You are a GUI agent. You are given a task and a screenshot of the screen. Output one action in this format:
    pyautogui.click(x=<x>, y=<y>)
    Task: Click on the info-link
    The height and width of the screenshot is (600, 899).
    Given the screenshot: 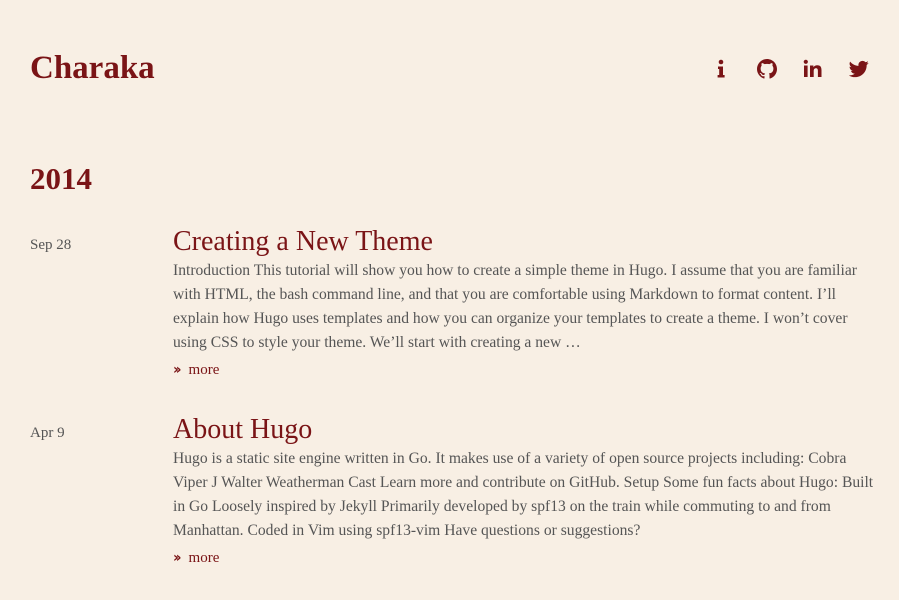 What is the action you would take?
    pyautogui.click(x=721, y=69)
    